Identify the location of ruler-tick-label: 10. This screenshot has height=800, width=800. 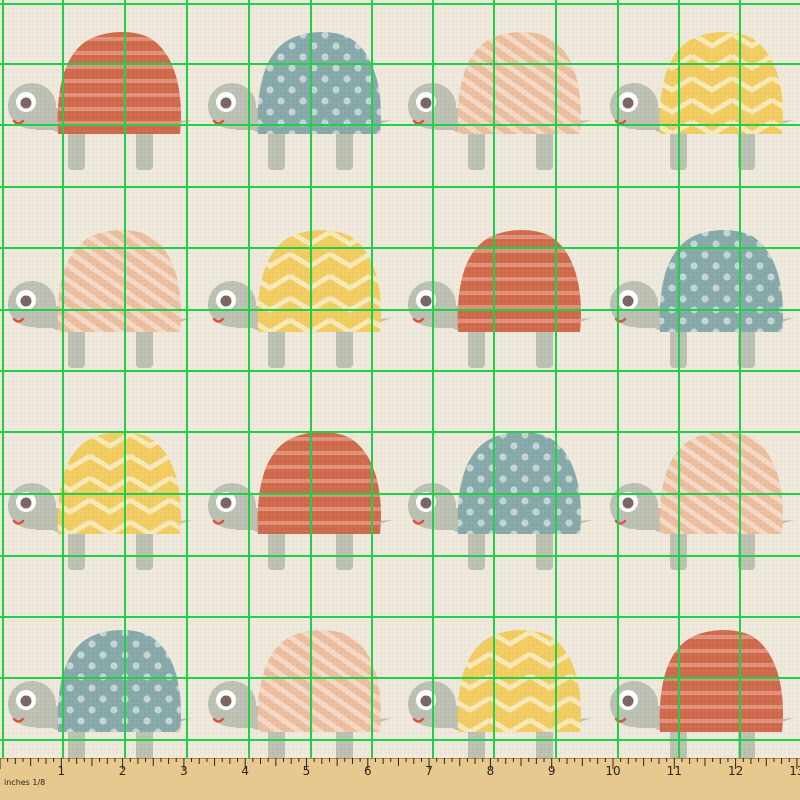
(612, 771).